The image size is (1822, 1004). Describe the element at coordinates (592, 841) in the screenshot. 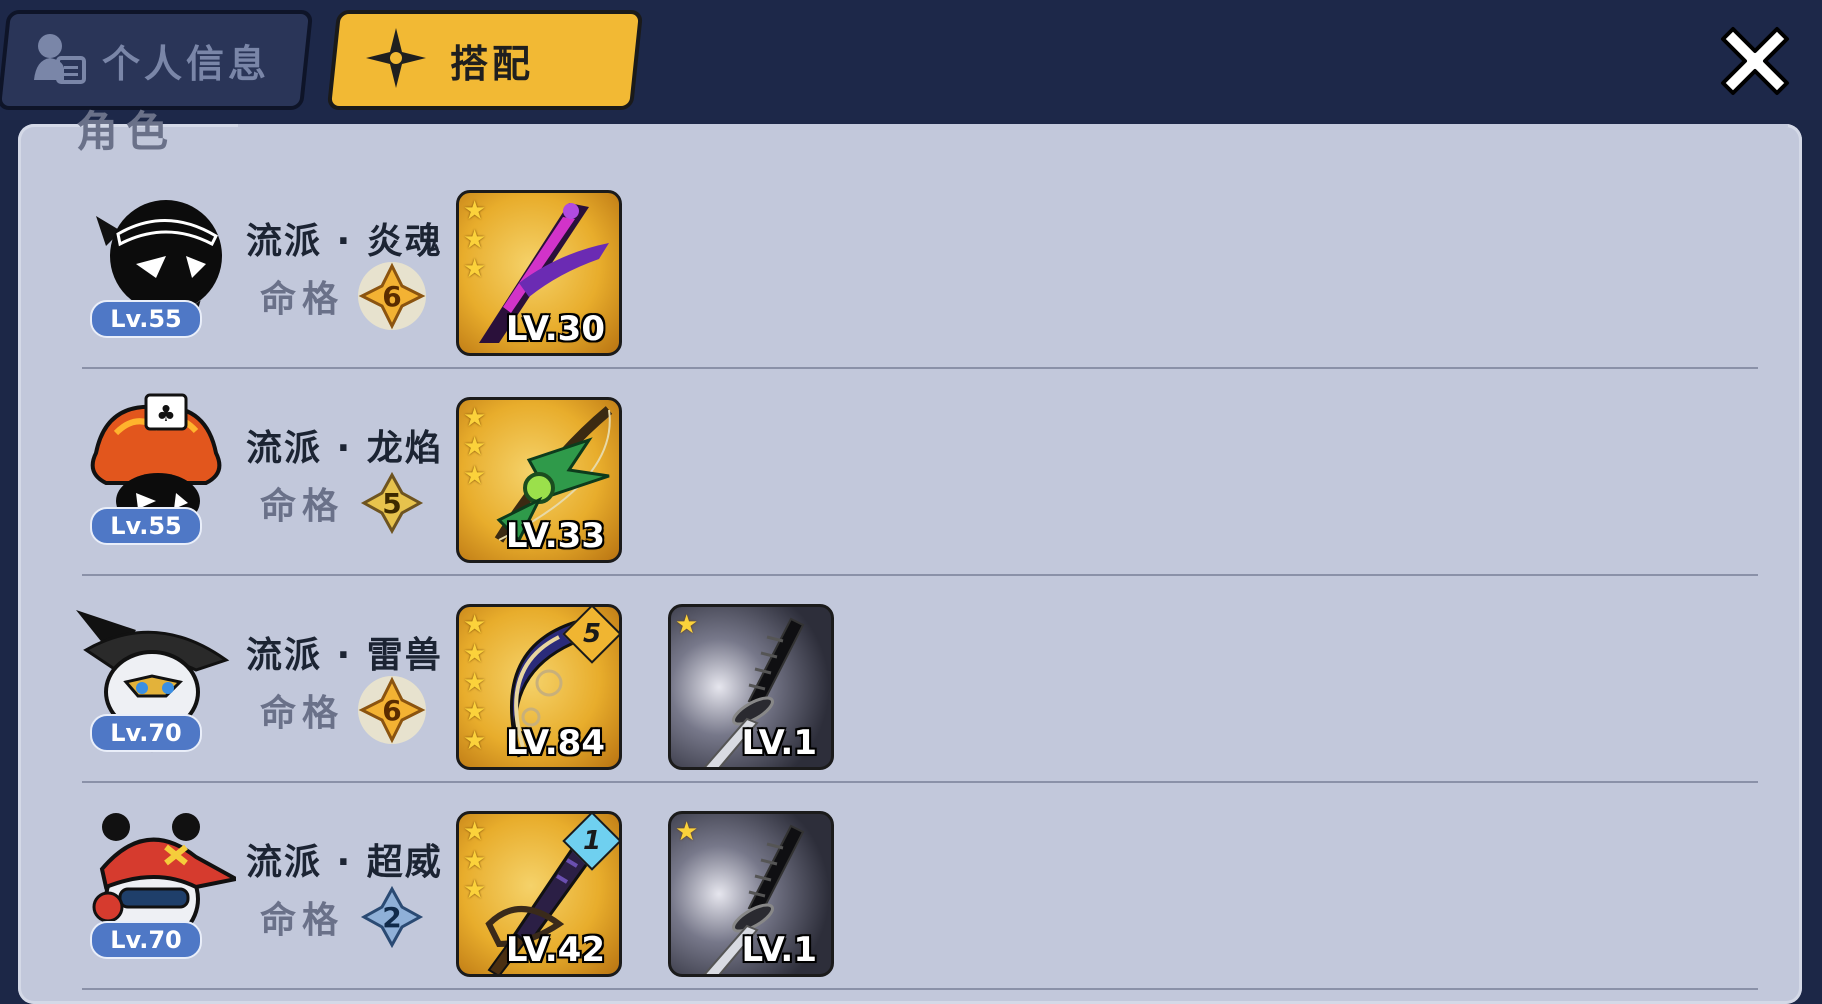

I see `weapon-rank-value: 1` at that location.